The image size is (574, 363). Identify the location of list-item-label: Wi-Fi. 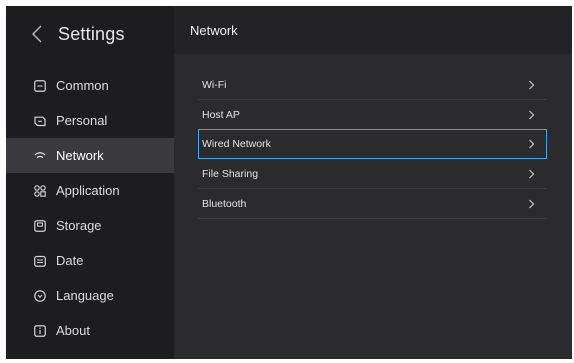
(214, 84).